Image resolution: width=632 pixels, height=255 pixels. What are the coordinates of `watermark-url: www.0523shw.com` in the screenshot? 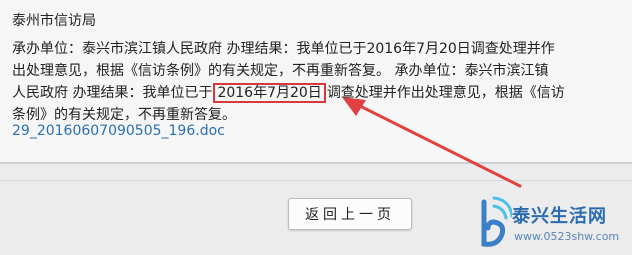 It's located at (567, 236).